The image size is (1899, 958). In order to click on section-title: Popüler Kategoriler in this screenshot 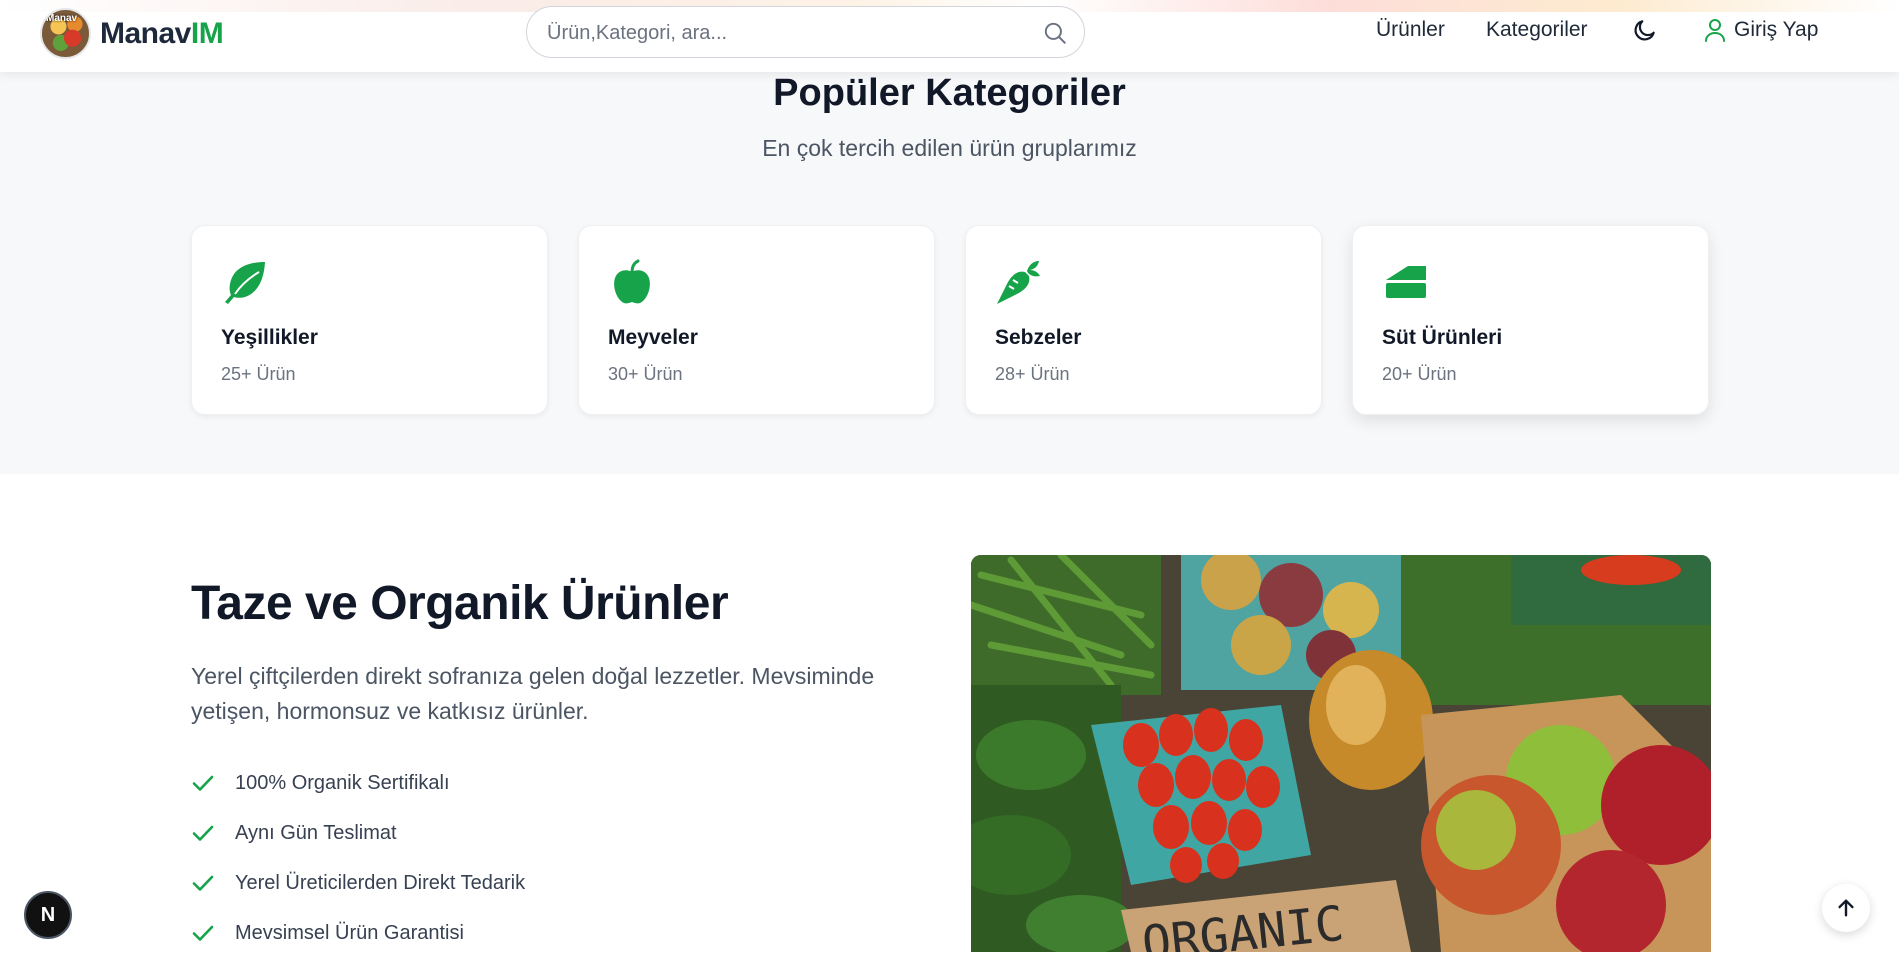, I will do `click(949, 93)`.